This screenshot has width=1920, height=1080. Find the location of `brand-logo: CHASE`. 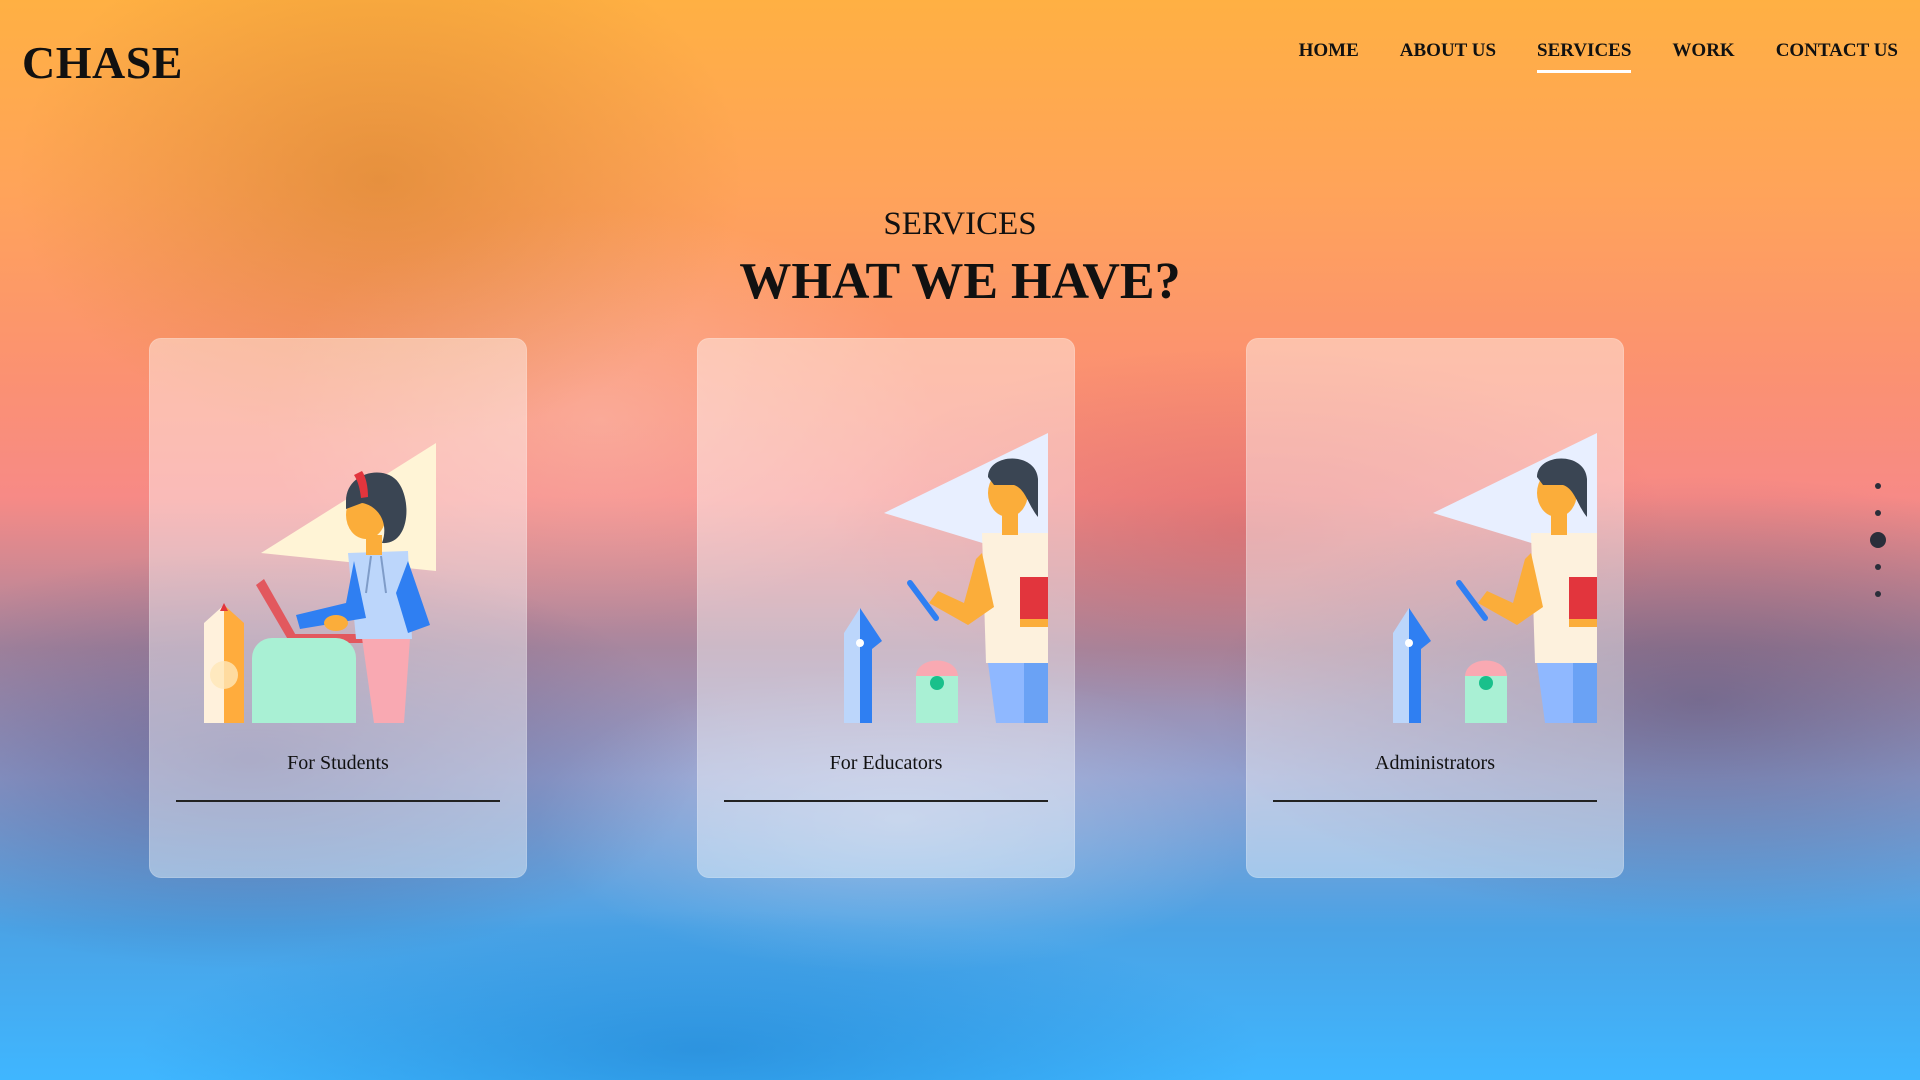

brand-logo: CHASE is located at coordinates (102, 62).